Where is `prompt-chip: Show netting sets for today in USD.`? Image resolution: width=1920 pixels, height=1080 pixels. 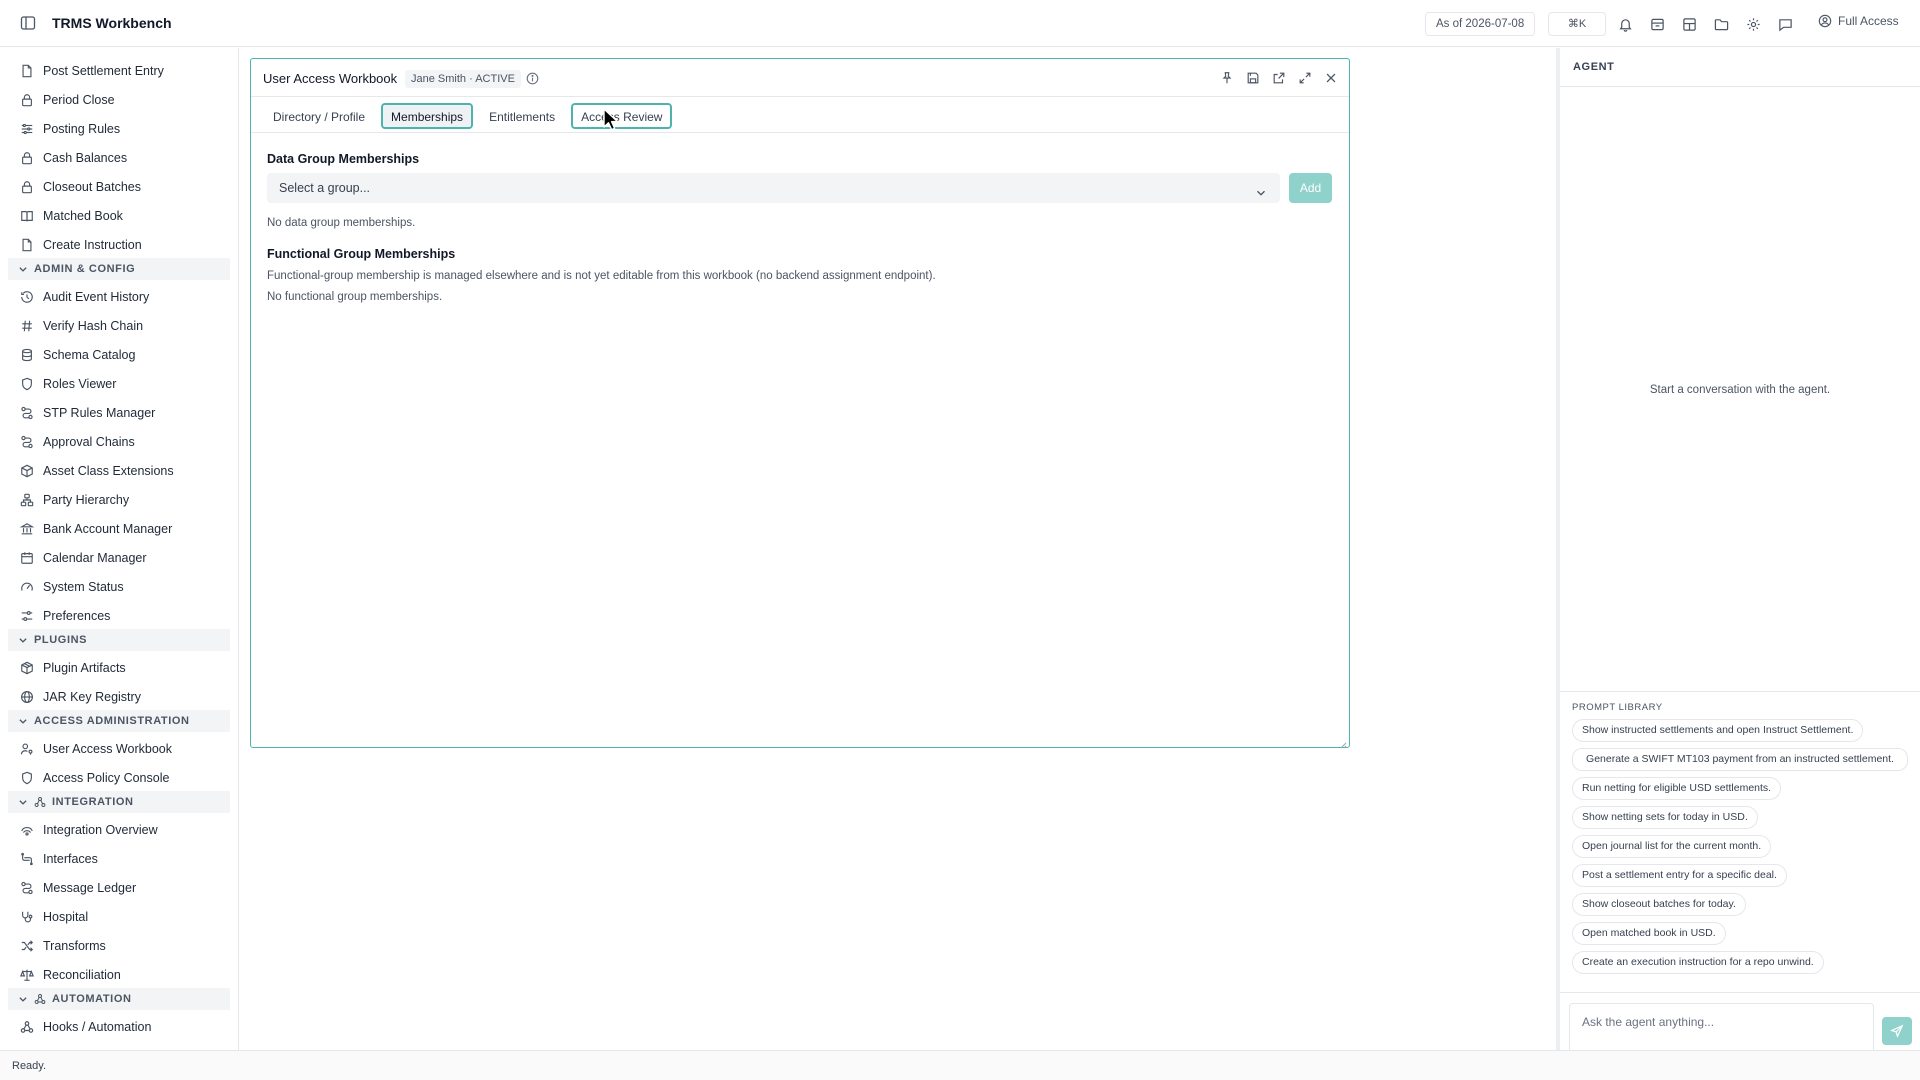
prompt-chip: Show netting sets for today in USD. is located at coordinates (1665, 817).